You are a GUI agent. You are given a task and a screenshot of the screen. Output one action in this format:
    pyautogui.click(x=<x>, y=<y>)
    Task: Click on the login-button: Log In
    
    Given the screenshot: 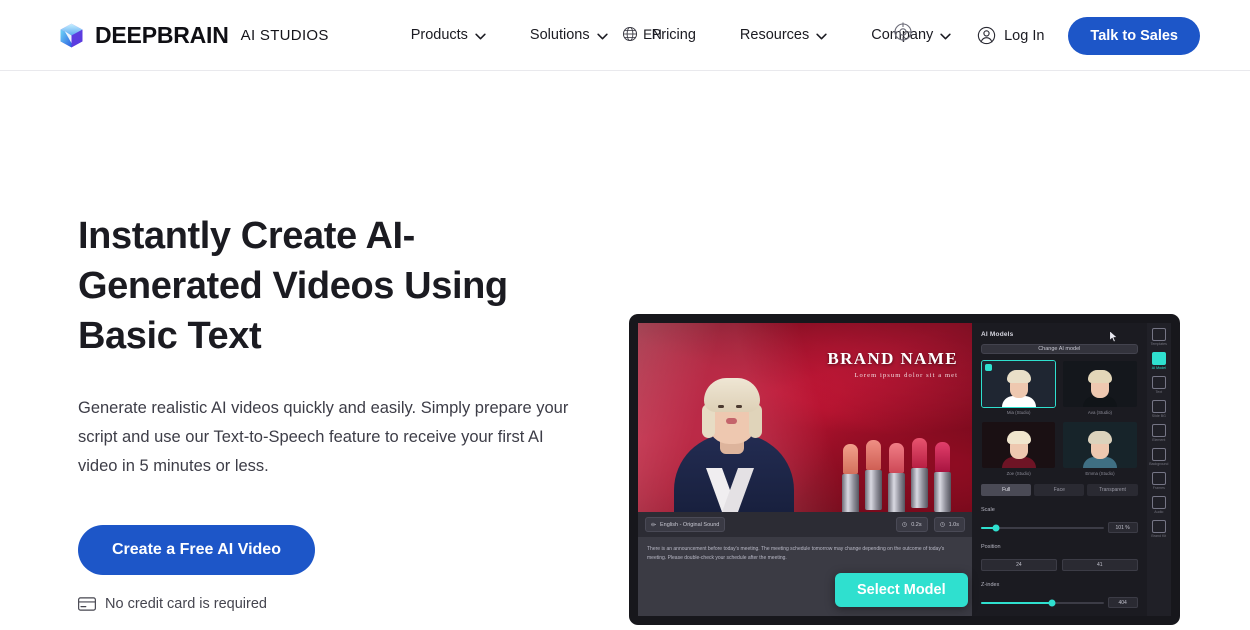 What is the action you would take?
    pyautogui.click(x=1010, y=35)
    